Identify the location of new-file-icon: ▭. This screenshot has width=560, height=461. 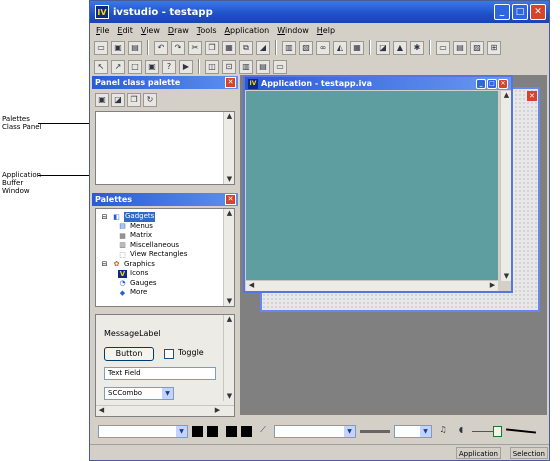
(101, 47).